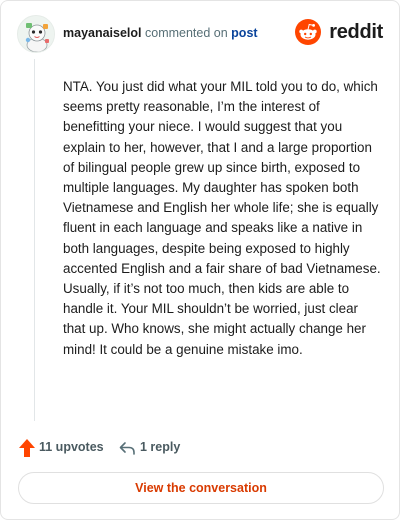  What do you see at coordinates (308, 32) in the screenshot?
I see `reddit-alien-icon` at bounding box center [308, 32].